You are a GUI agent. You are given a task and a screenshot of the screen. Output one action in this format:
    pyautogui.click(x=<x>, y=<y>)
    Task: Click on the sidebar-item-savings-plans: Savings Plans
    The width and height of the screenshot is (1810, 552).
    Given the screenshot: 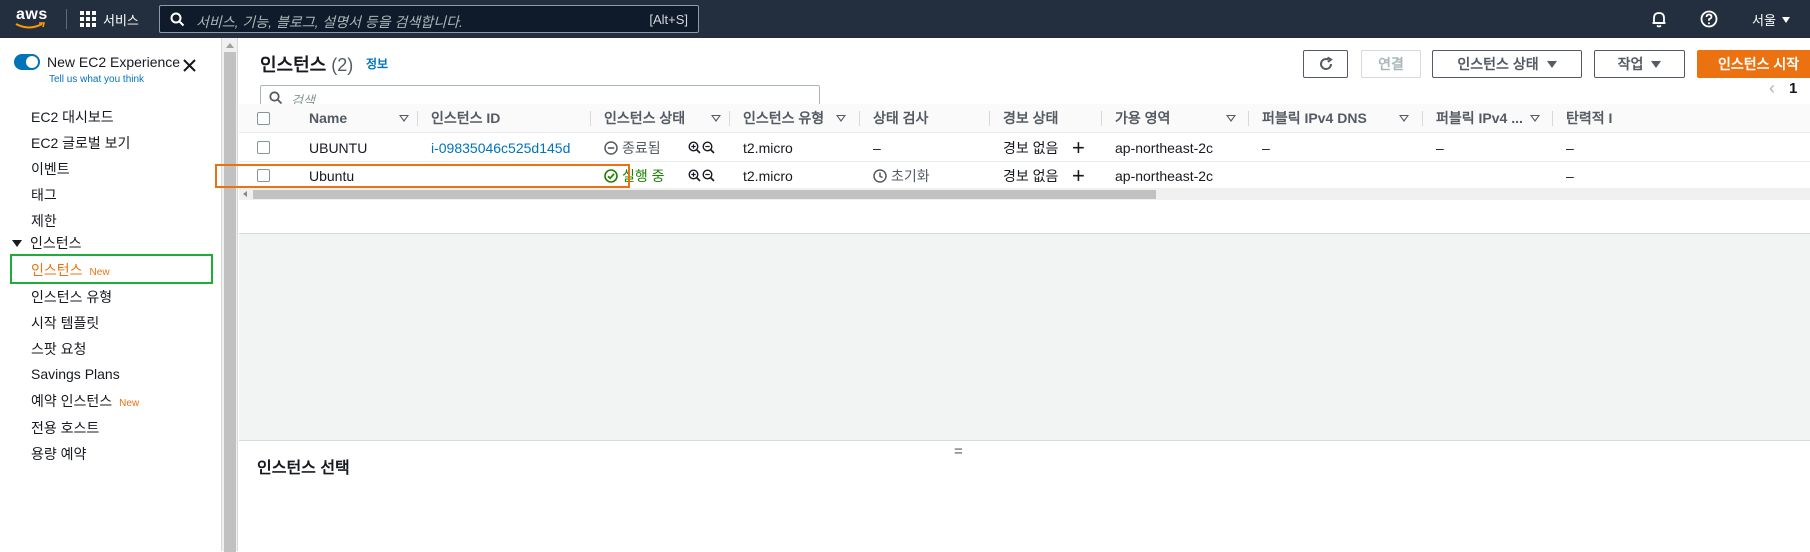 What is the action you would take?
    pyautogui.click(x=75, y=374)
    